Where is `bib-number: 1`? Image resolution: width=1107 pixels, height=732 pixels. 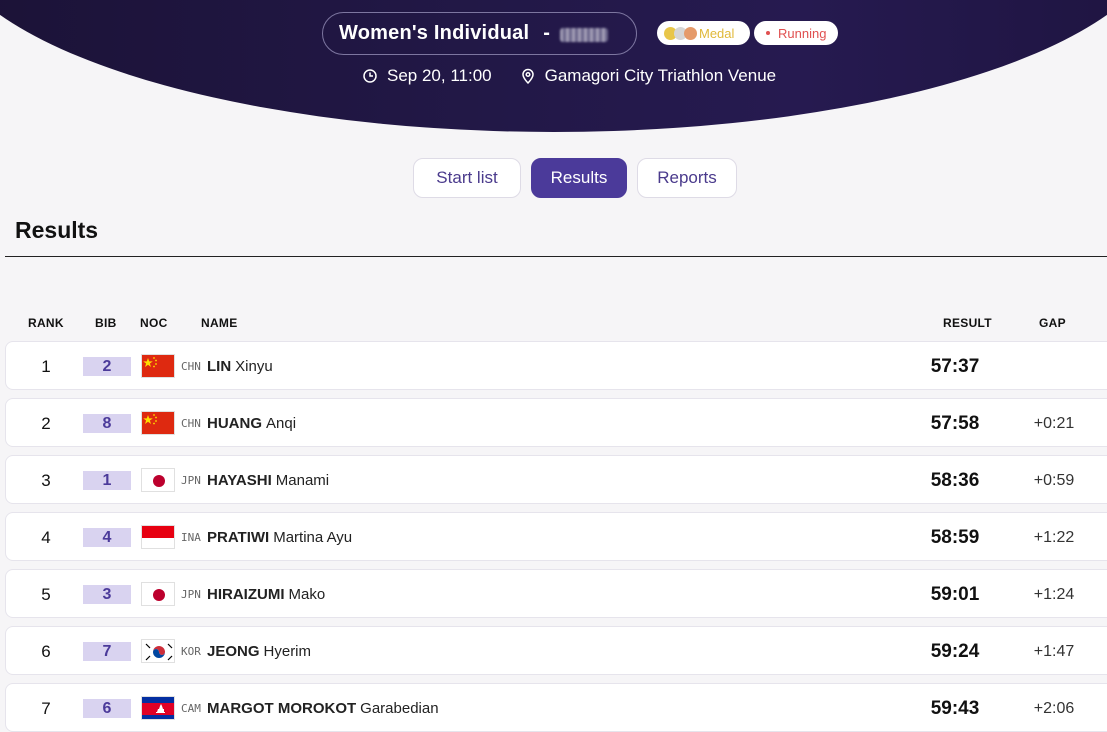 bib-number: 1 is located at coordinates (107, 480).